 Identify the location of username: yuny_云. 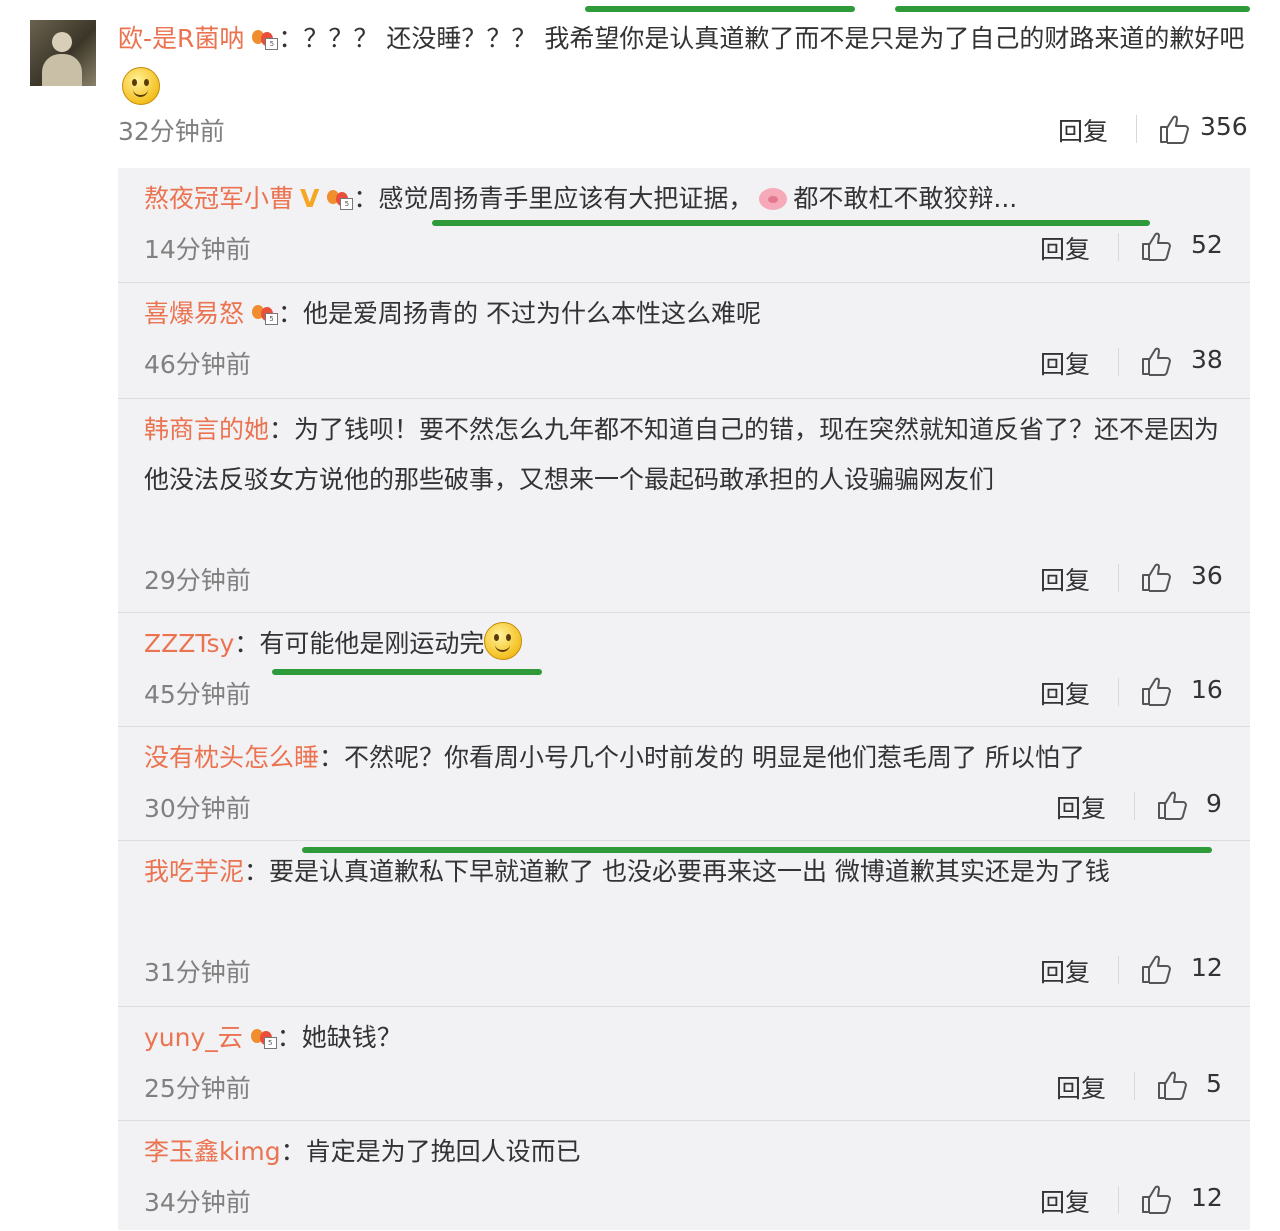
(193, 1037).